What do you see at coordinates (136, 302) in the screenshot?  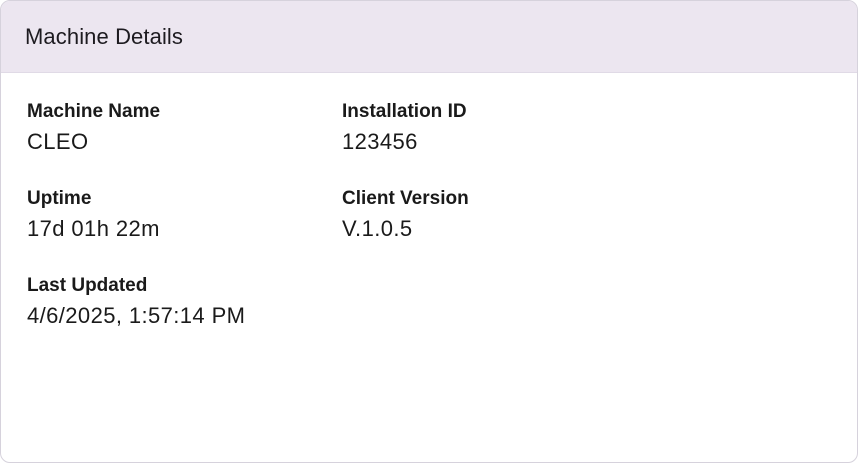 I see `last-updated-field: Last Updated 4/6/2025, 1:57:14 PM` at bounding box center [136, 302].